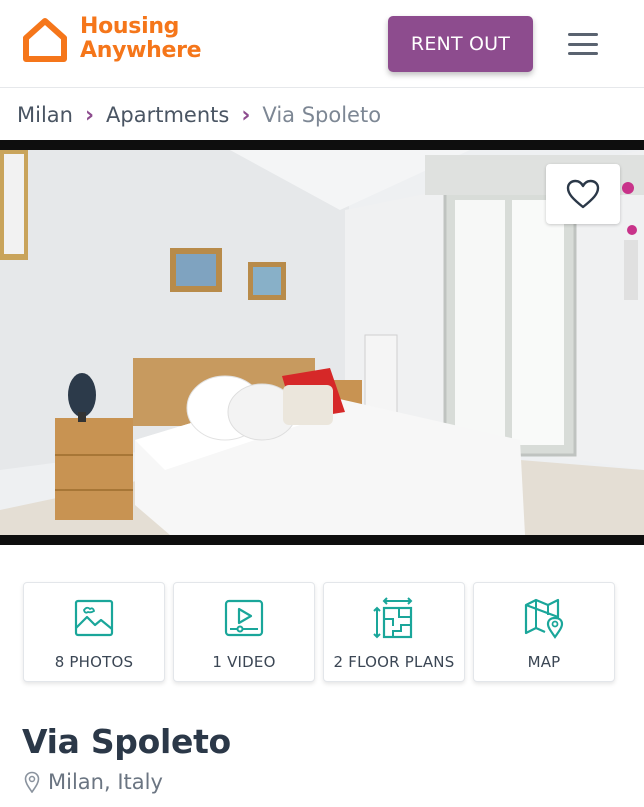  What do you see at coordinates (94, 618) in the screenshot?
I see `photos-icon` at bounding box center [94, 618].